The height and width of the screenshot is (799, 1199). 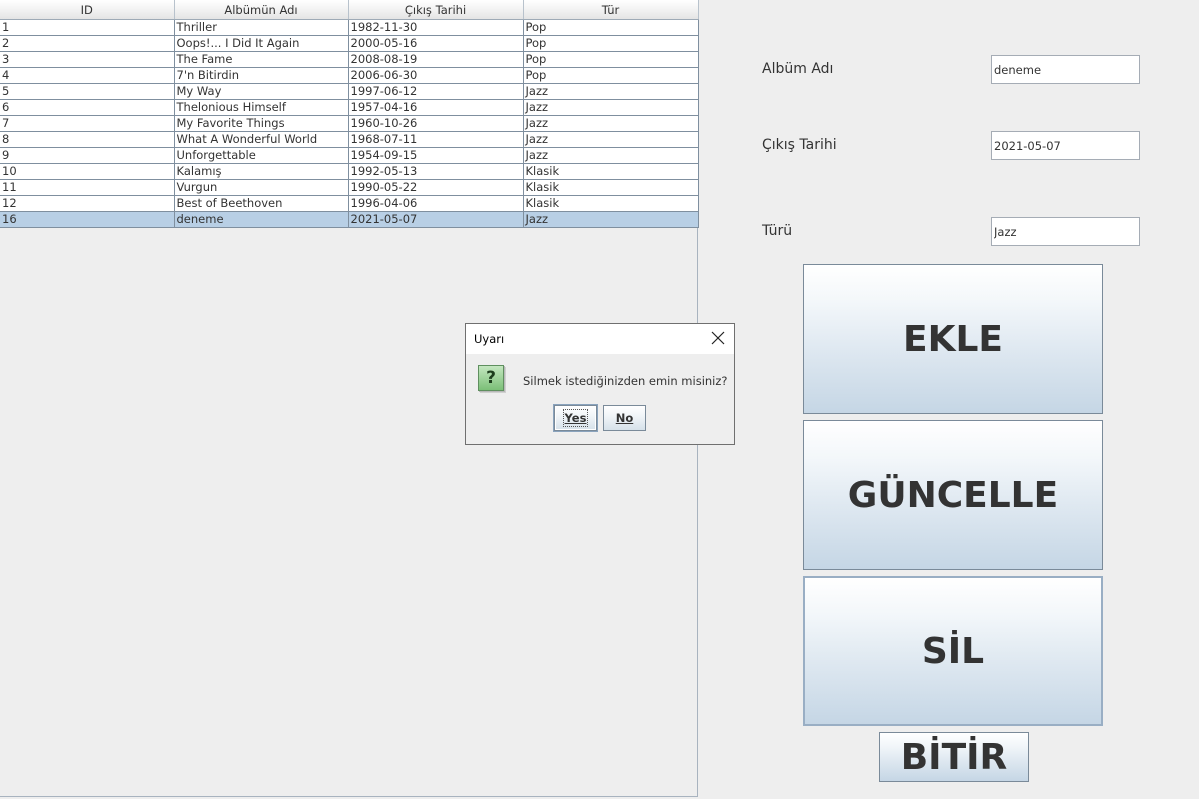 I want to click on release-date-input, so click(x=1065, y=145).